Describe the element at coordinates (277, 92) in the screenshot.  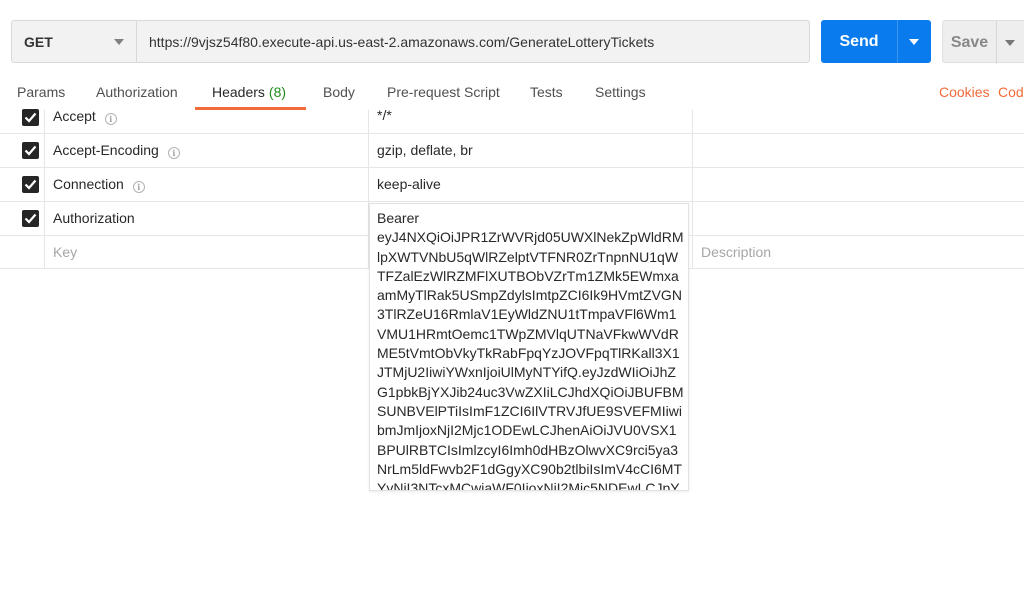
I see `tab-headers-count: (8)` at that location.